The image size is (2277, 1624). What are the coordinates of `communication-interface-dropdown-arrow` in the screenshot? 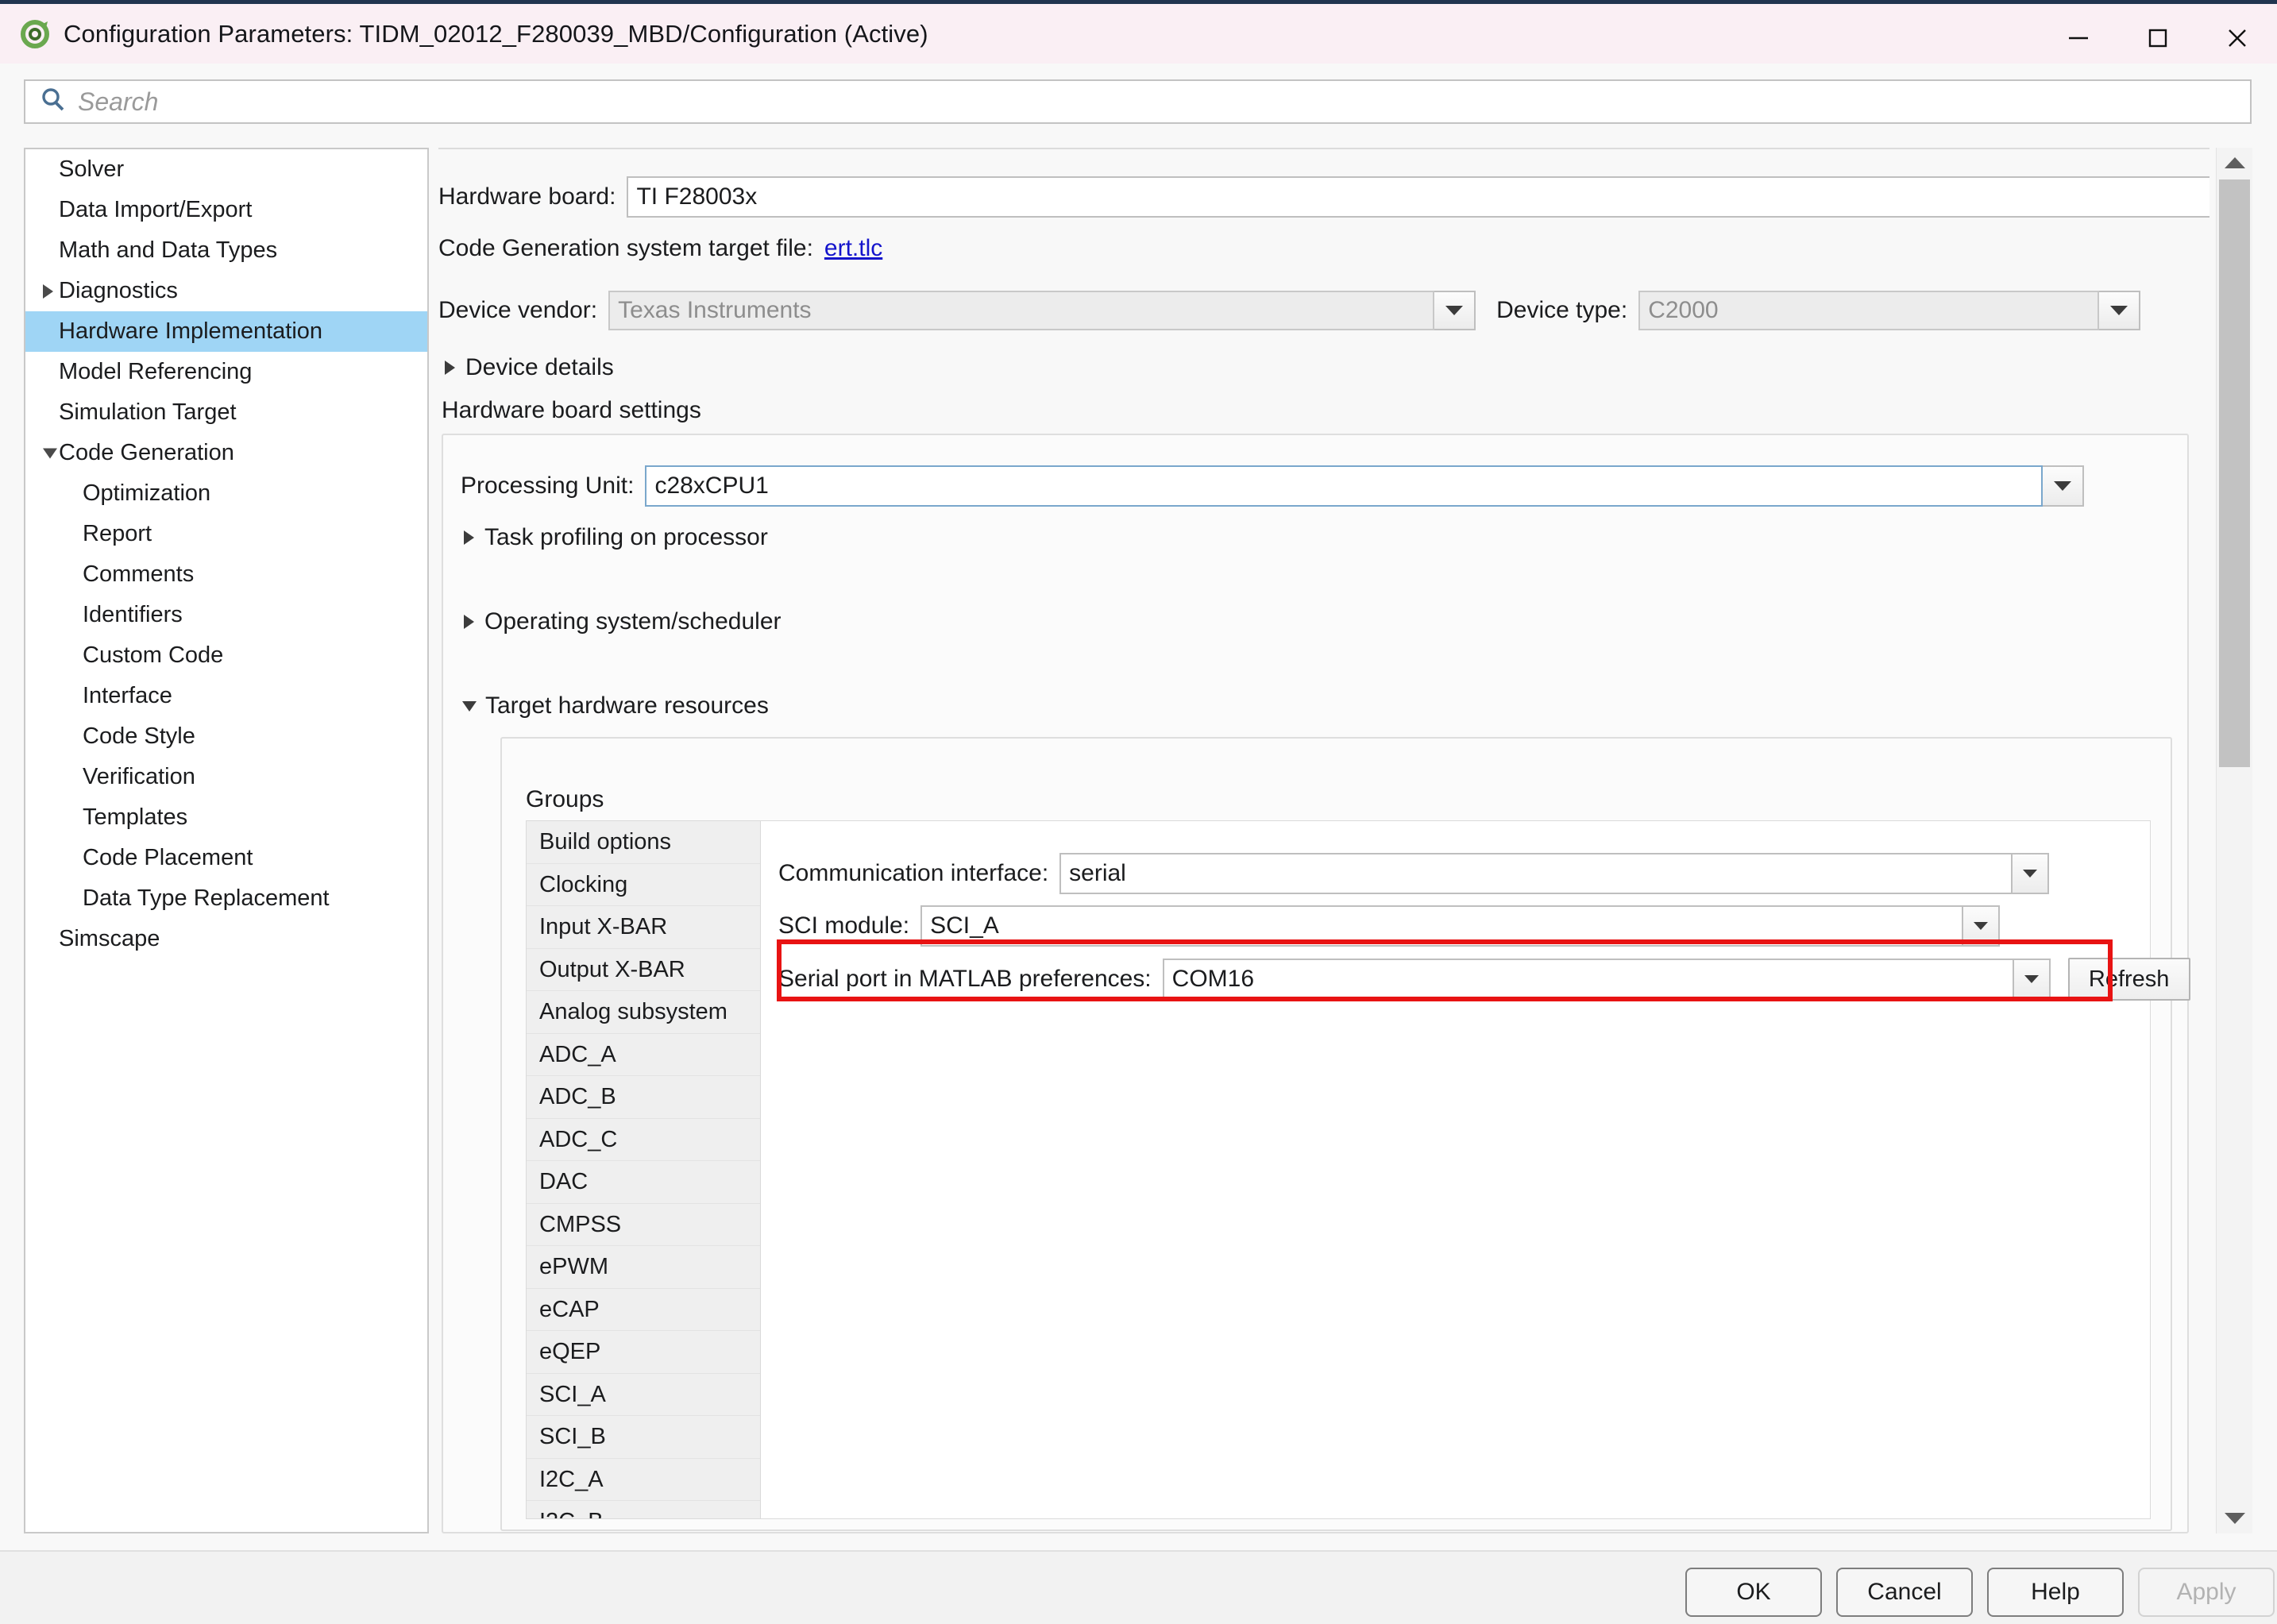 It's located at (2031, 873).